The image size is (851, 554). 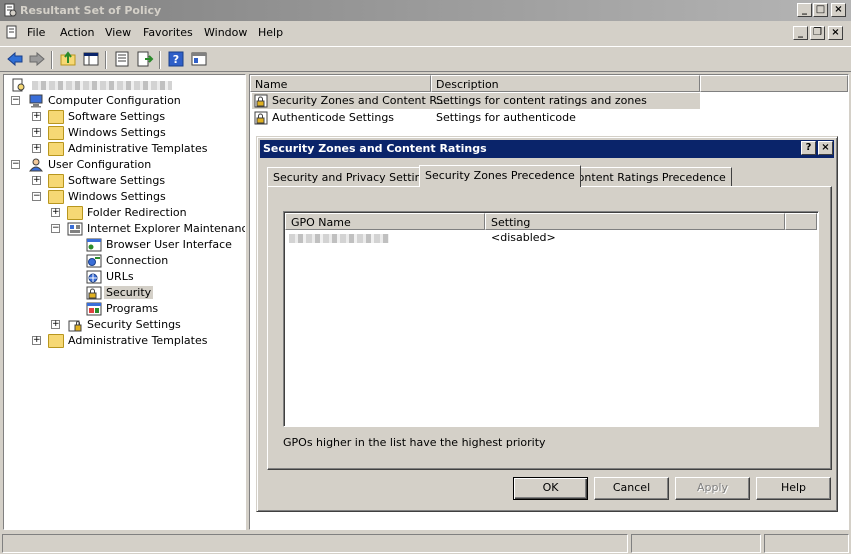 What do you see at coordinates (523, 237) in the screenshot?
I see `gpo-setting: <disabled>` at bounding box center [523, 237].